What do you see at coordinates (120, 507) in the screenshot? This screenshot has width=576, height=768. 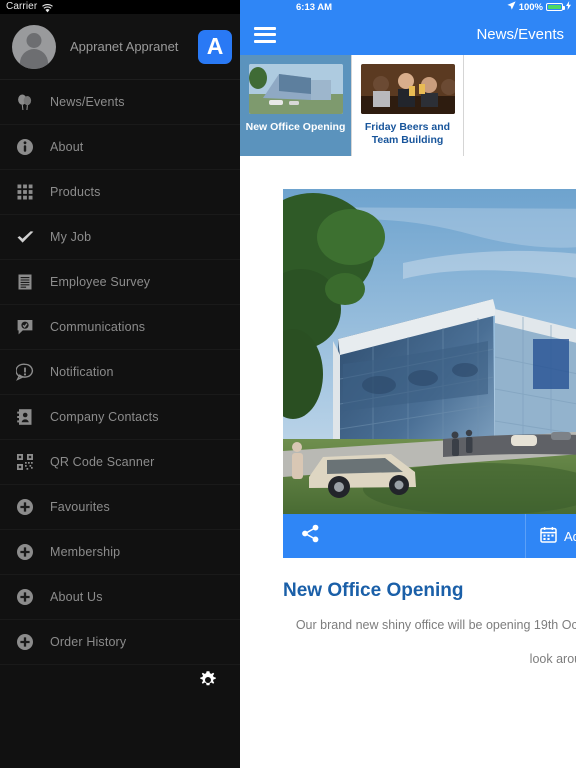 I see `sidebar-item-favourites: Favourites` at bounding box center [120, 507].